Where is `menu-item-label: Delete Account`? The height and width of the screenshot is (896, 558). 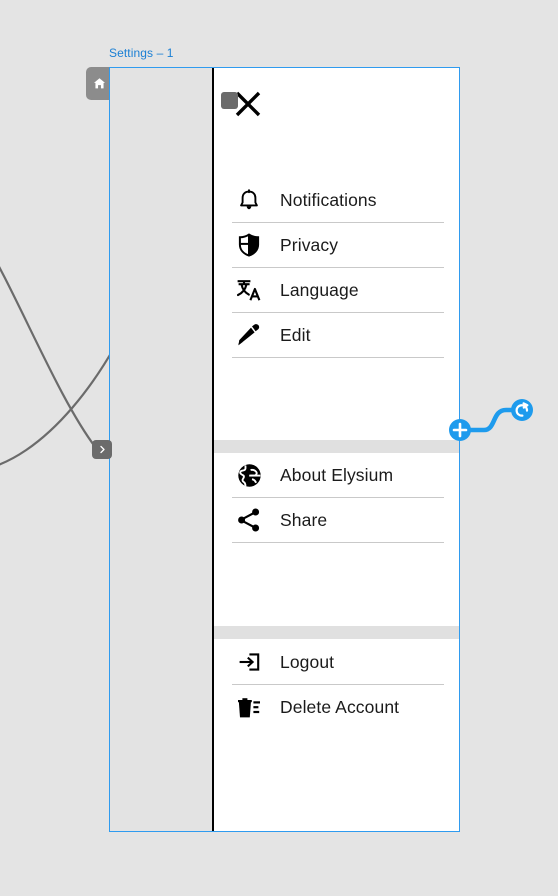
menu-item-label: Delete Account is located at coordinates (340, 707).